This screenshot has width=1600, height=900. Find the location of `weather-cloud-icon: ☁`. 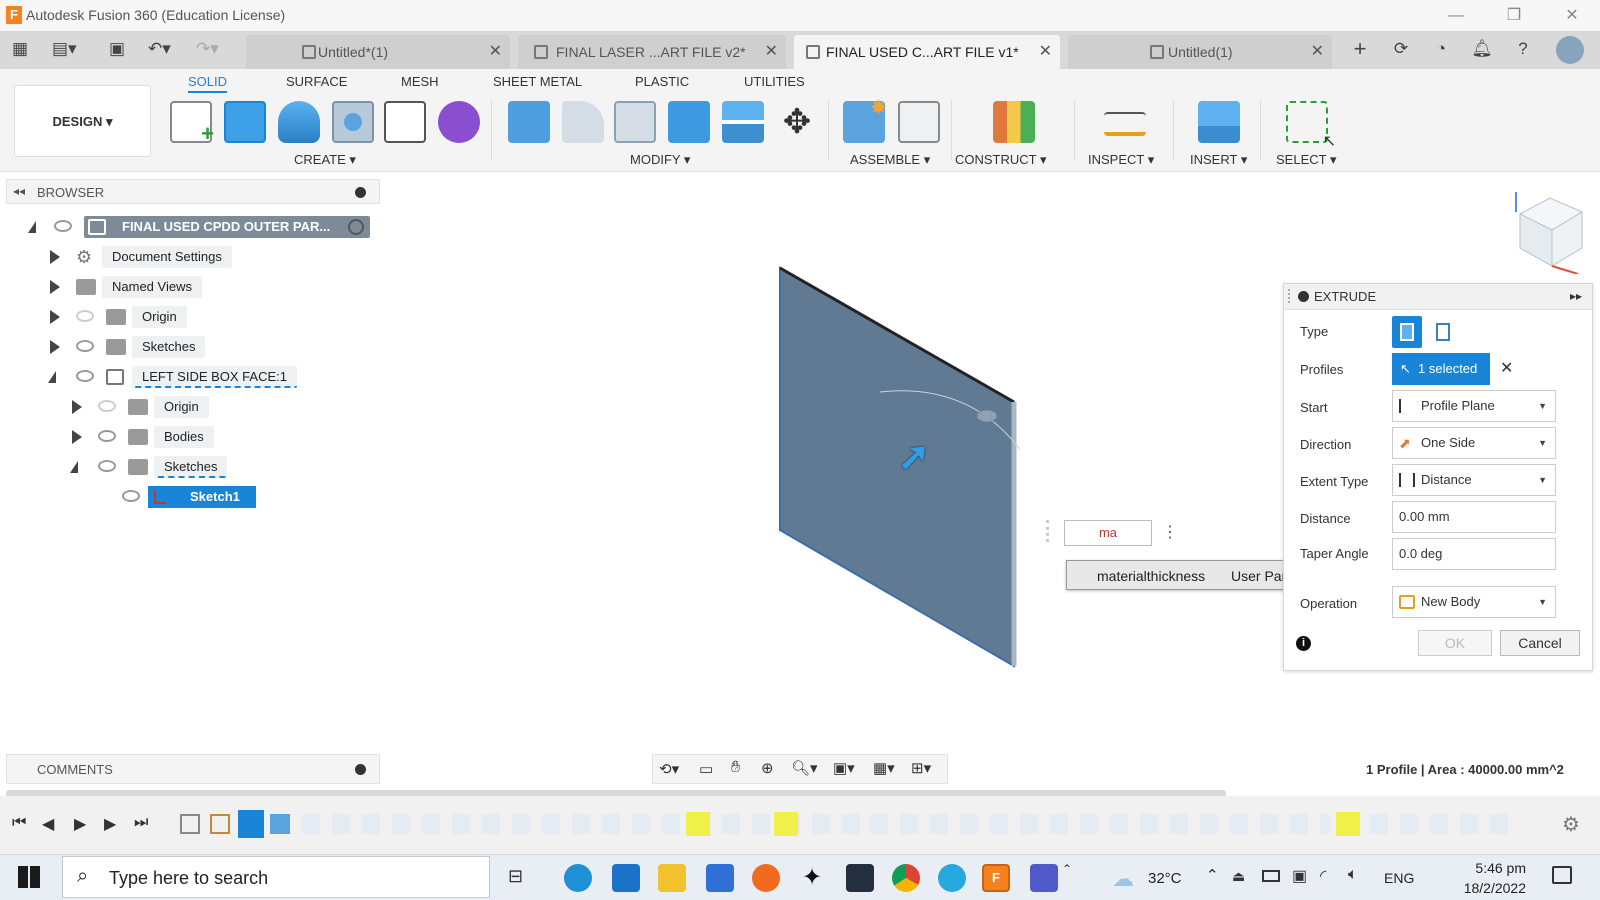

weather-cloud-icon: ☁ is located at coordinates (1123, 879).